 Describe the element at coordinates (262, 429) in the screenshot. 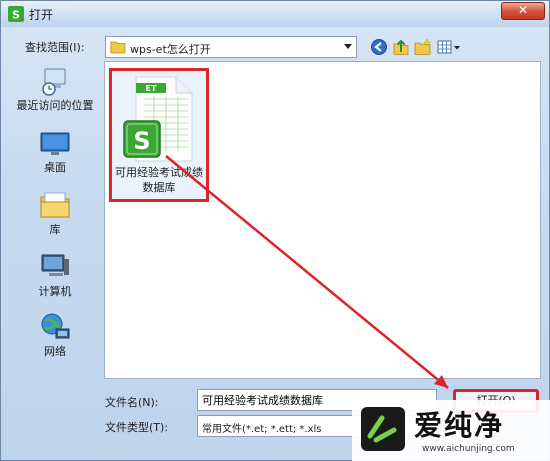

I see `filetype-value: 常用文件(*.et; *.ett; *.xls` at that location.